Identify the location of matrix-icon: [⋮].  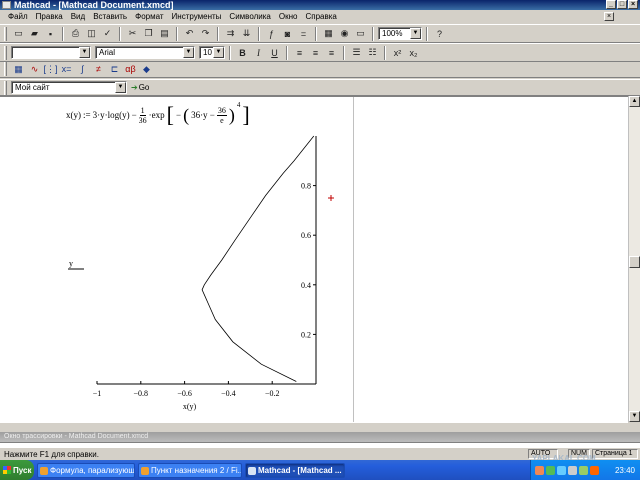
(50, 69).